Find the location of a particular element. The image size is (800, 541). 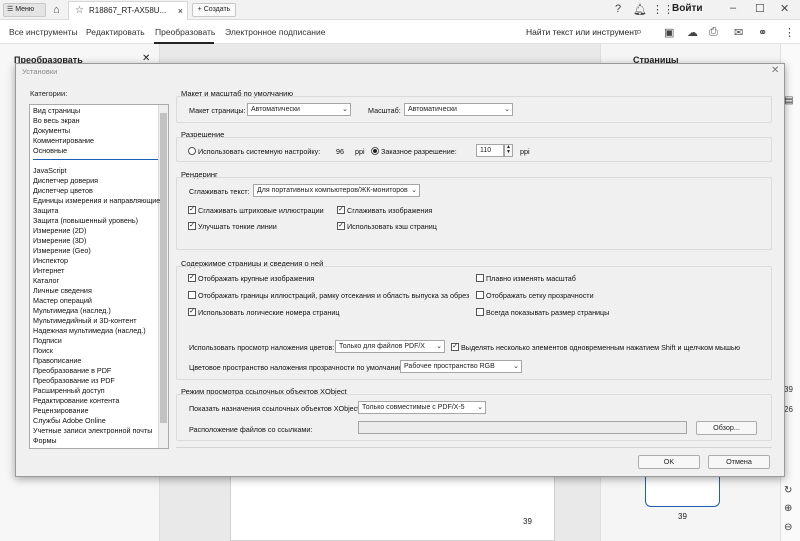

category-item: Мастер операций is located at coordinates (62, 300).